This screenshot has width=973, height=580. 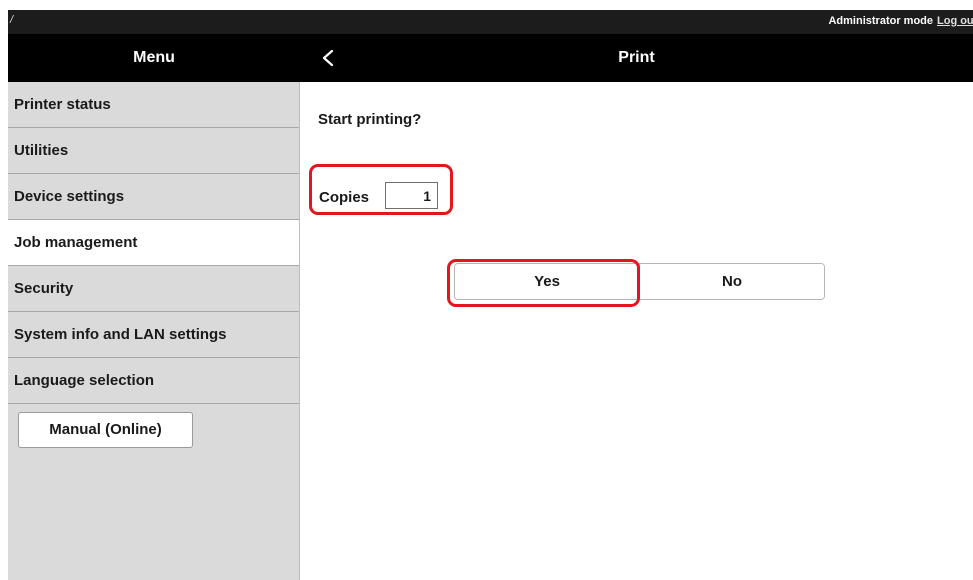 I want to click on copies-label: Copies, so click(x=344, y=197).